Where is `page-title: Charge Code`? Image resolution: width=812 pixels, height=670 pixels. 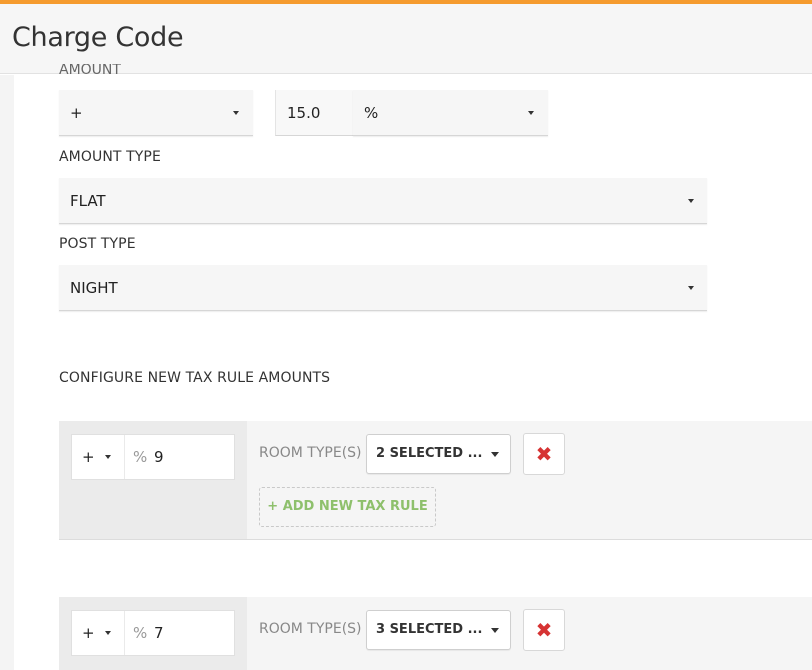
page-title: Charge Code is located at coordinates (98, 37).